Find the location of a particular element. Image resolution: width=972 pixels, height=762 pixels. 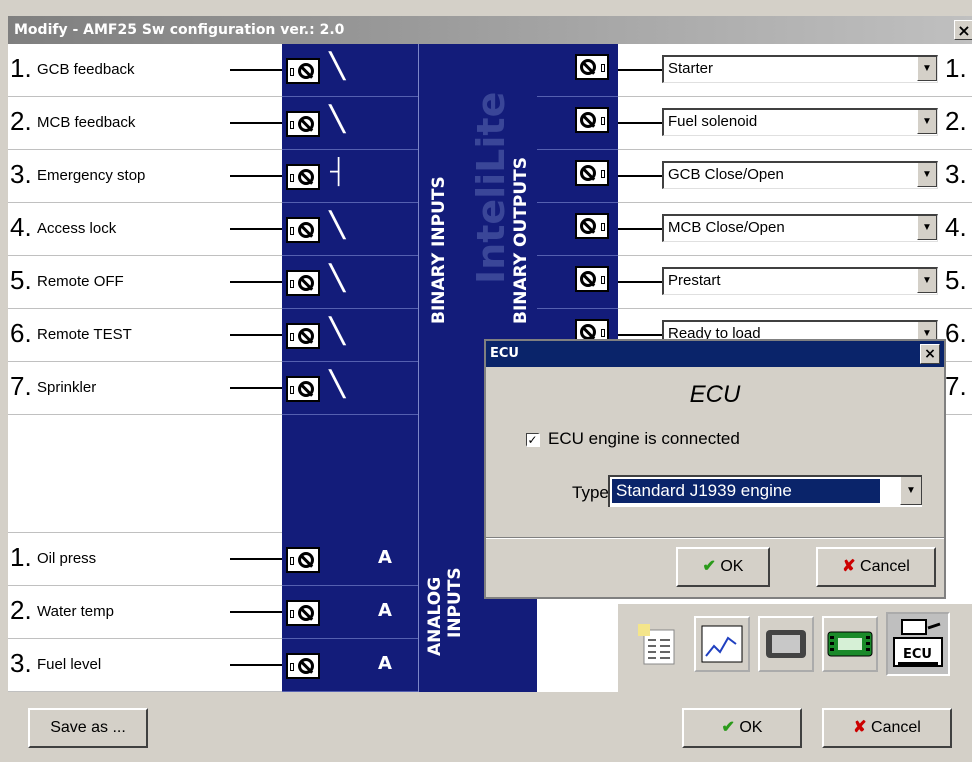

list-icon is located at coordinates (658, 644).